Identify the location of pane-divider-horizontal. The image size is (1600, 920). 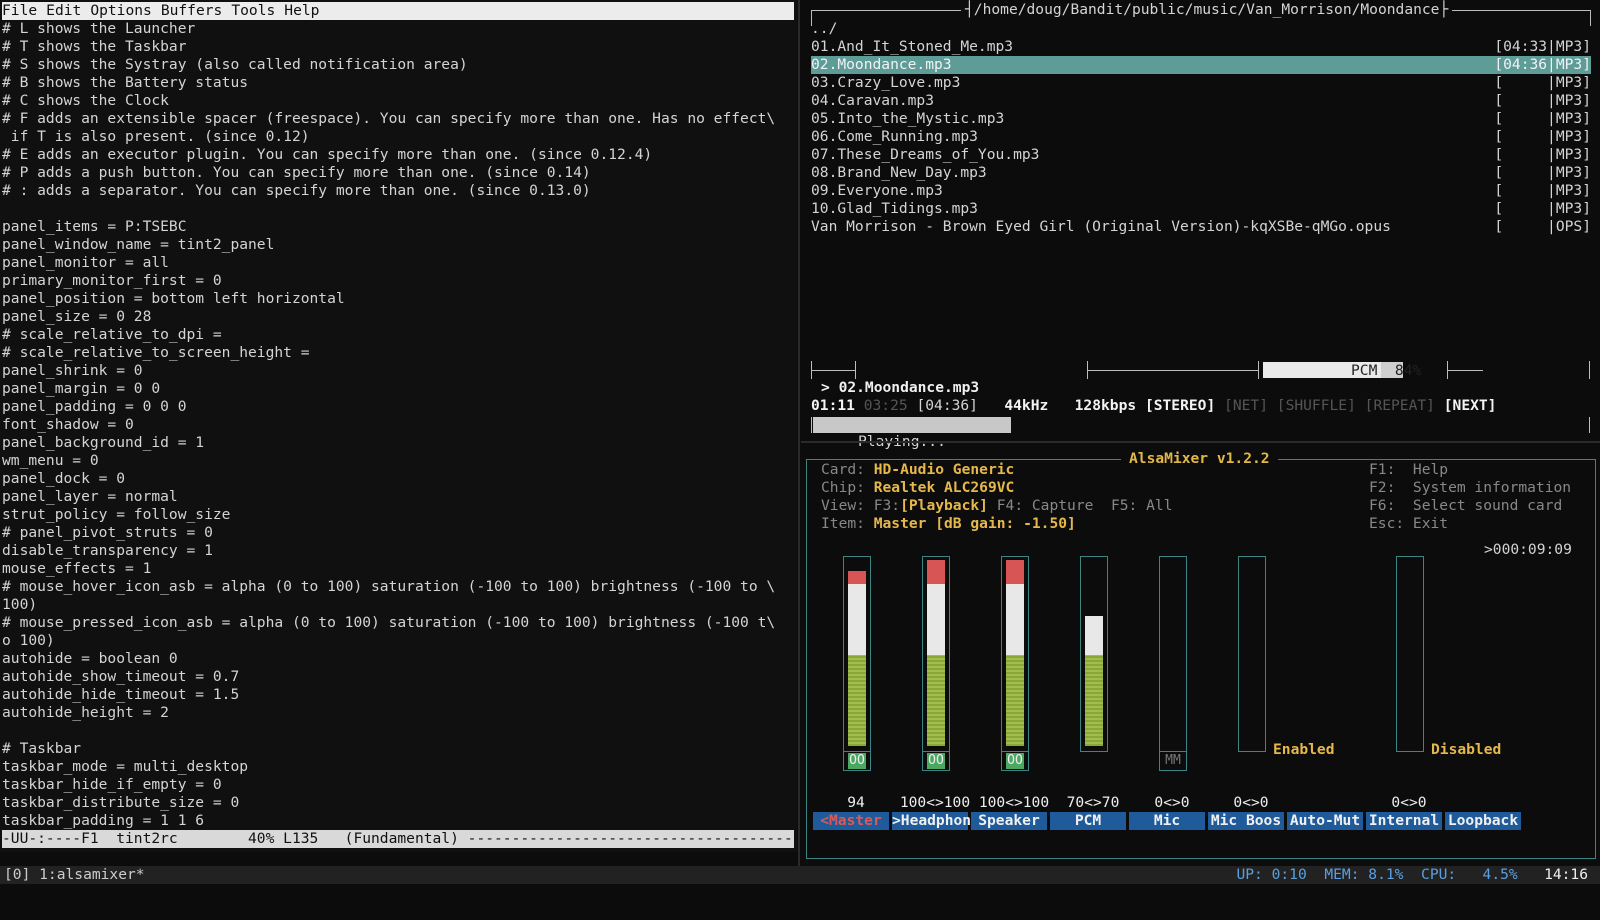
(1200, 442).